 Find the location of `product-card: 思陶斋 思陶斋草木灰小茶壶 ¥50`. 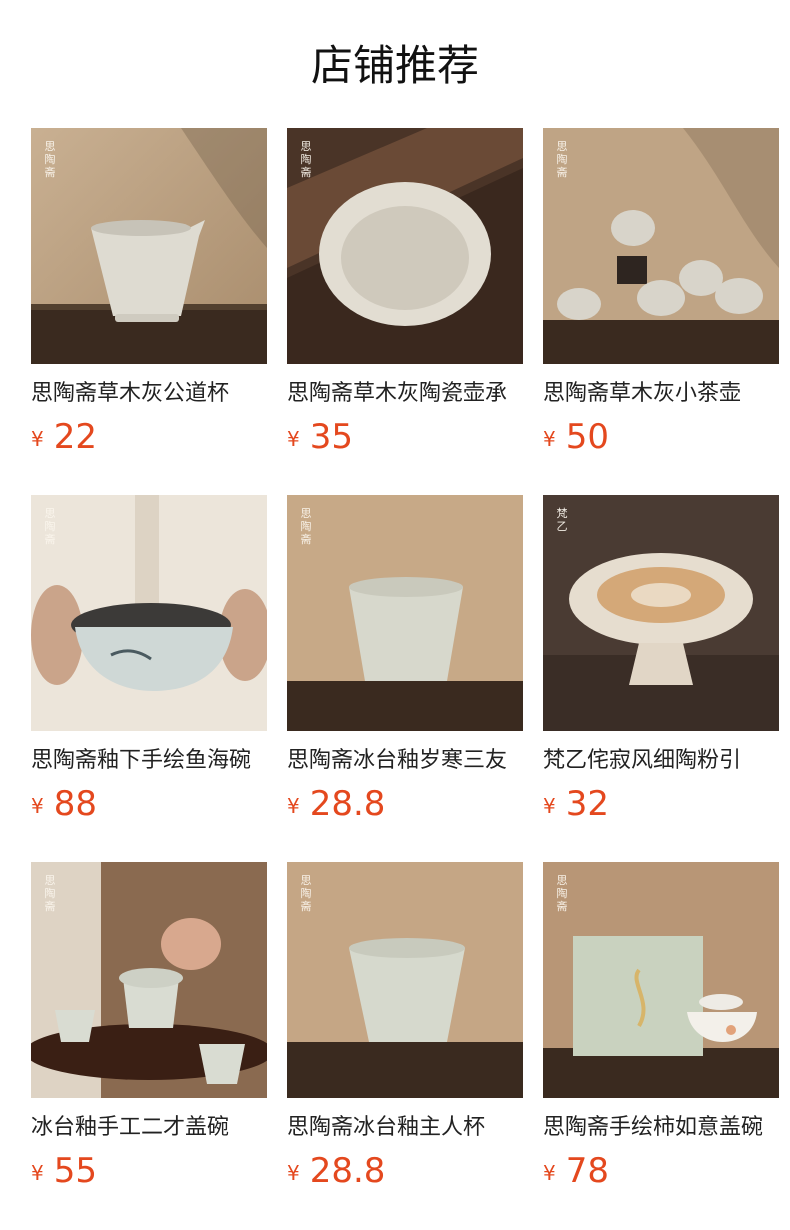

product-card: 思陶斋 思陶斋草木灰小茶壶 ¥50 is located at coordinates (661, 311).